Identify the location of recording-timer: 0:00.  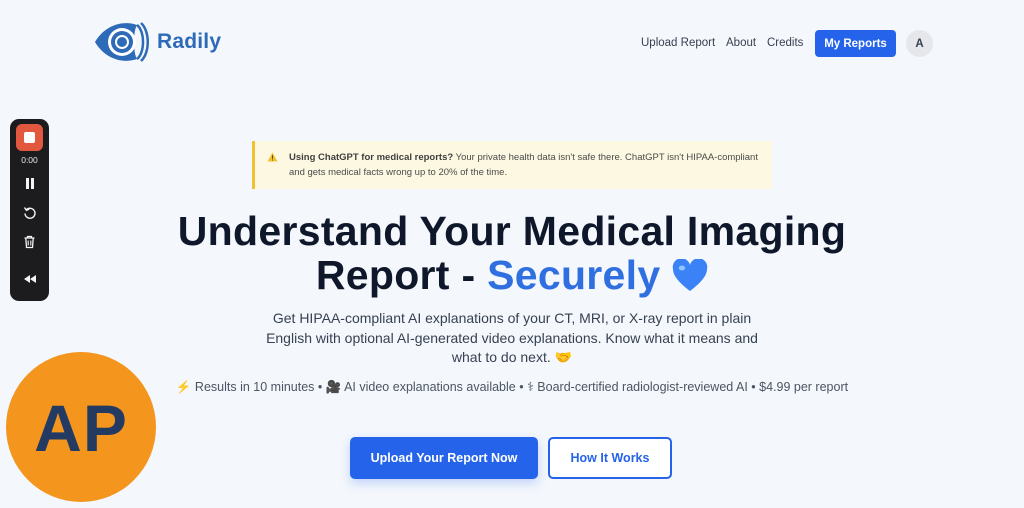
(29, 160).